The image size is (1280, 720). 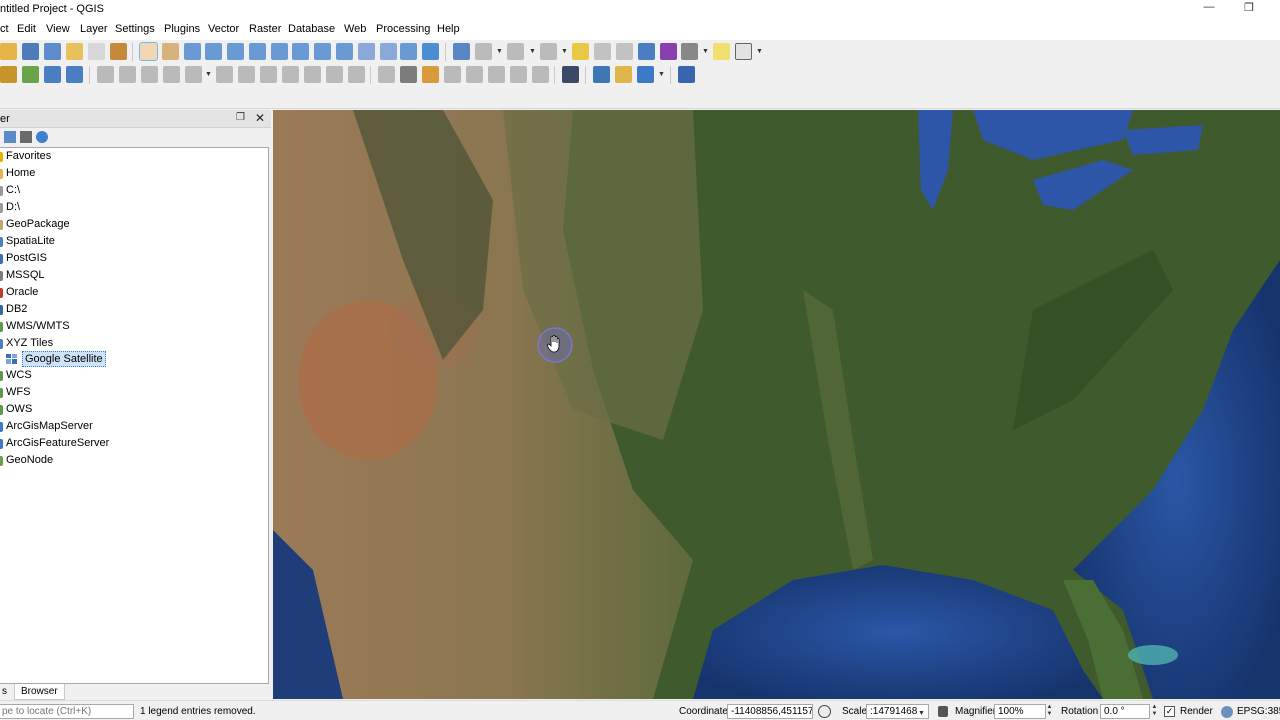 I want to click on layout-manager-icon, so click(x=96, y=51).